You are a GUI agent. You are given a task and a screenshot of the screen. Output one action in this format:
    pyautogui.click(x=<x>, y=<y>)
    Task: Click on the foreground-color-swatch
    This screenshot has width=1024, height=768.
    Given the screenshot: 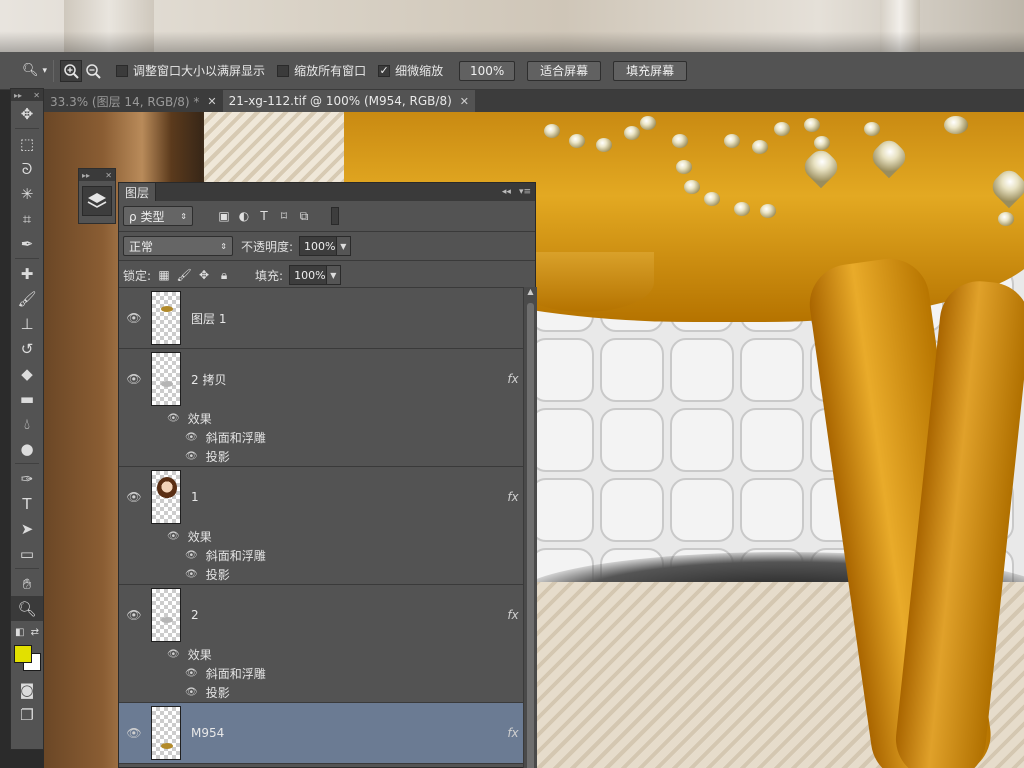 What is the action you would take?
    pyautogui.click(x=23, y=654)
    